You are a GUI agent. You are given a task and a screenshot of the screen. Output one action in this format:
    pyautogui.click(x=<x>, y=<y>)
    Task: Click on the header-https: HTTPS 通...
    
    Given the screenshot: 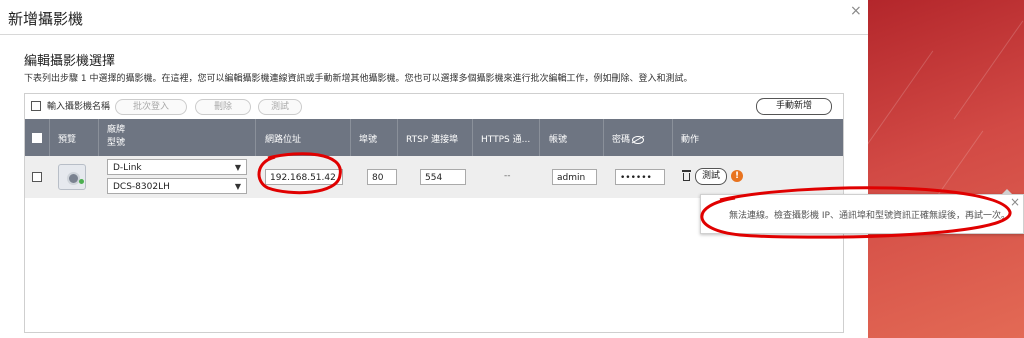 What is the action you would take?
    pyautogui.click(x=506, y=140)
    